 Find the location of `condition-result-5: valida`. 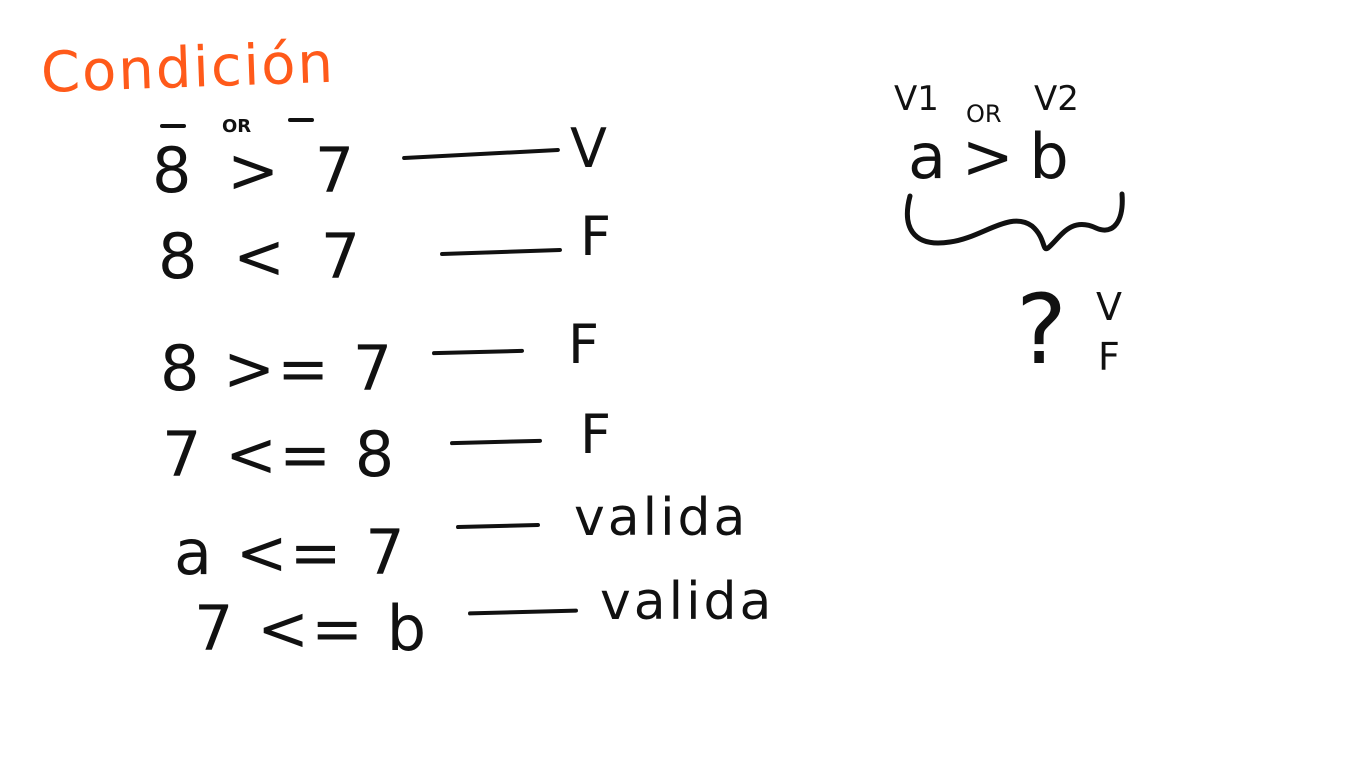

condition-result-5: valida is located at coordinates (661, 518).